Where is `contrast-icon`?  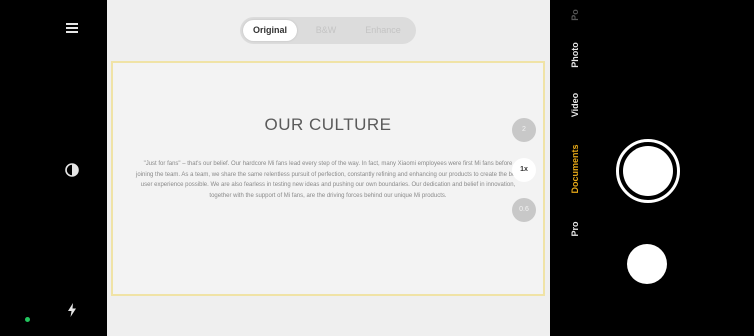
contrast-icon is located at coordinates (72, 170).